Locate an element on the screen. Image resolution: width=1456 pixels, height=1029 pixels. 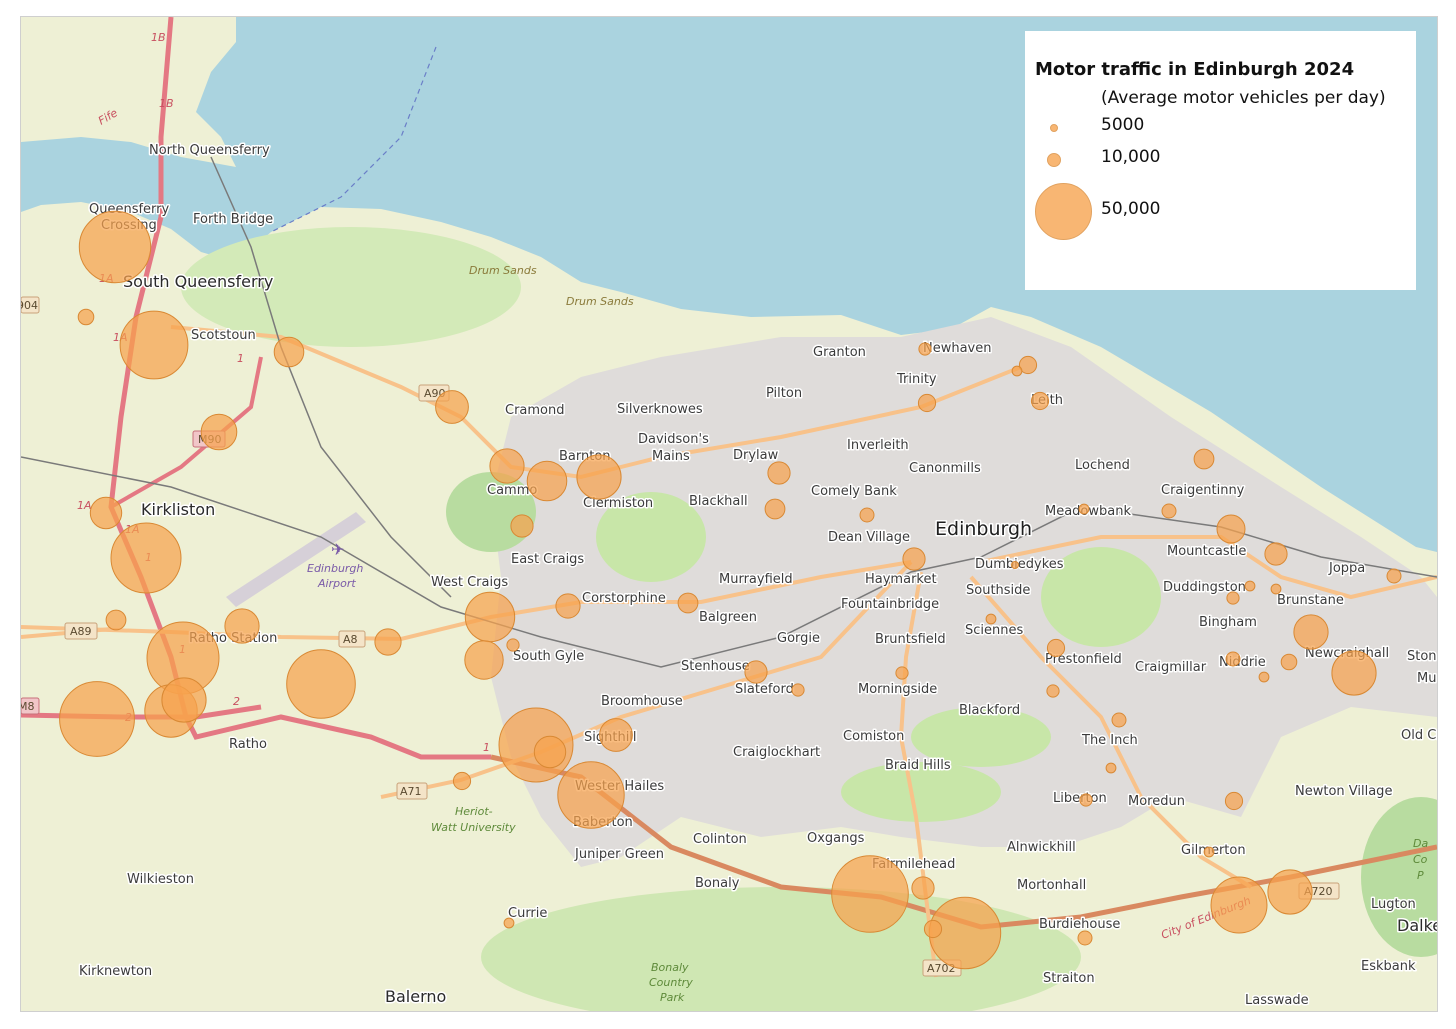
label-drum-sands-1: Drum Sands is located at coordinates (503, 270).